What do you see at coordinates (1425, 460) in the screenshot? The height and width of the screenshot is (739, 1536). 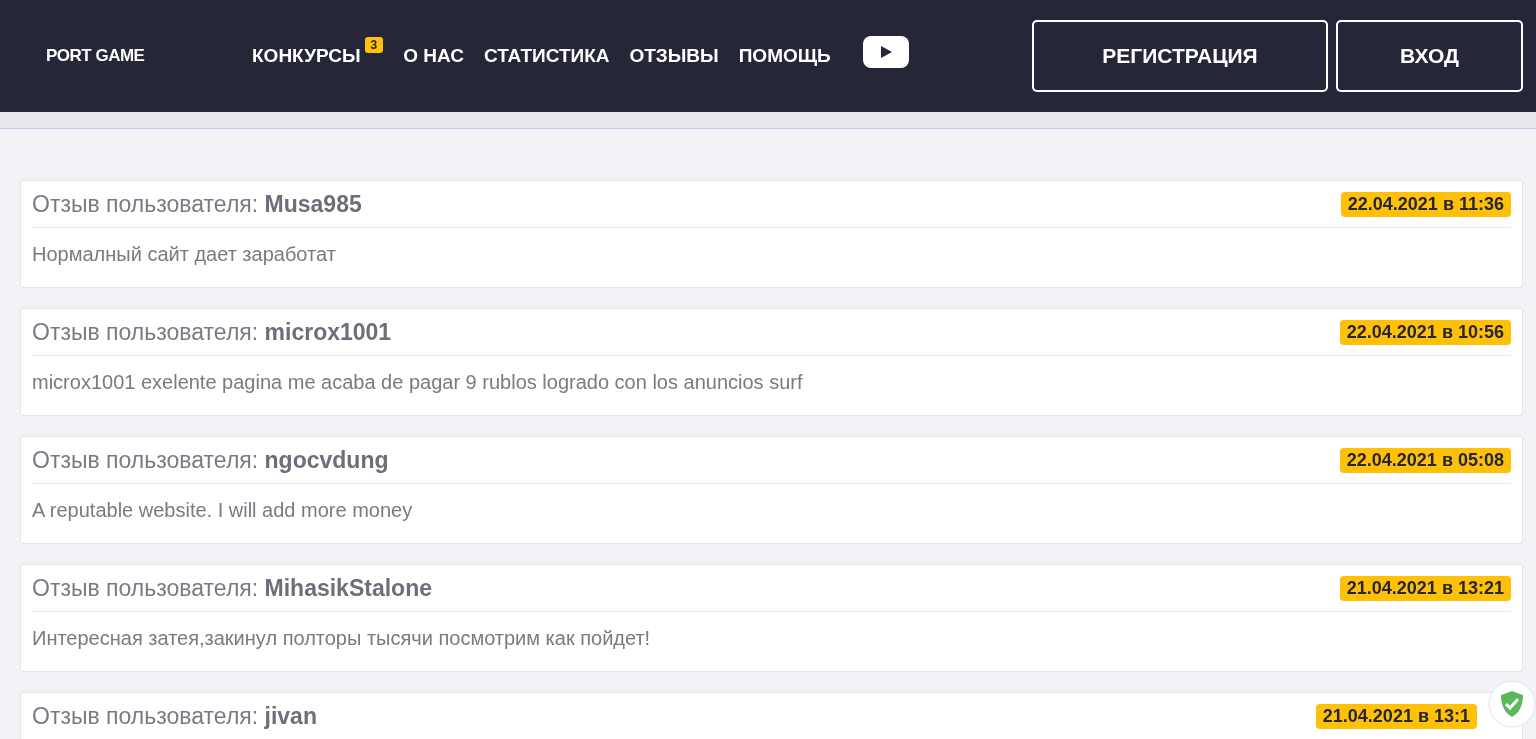 I see `date-badge: 22.04.2021 в 05:08` at bounding box center [1425, 460].